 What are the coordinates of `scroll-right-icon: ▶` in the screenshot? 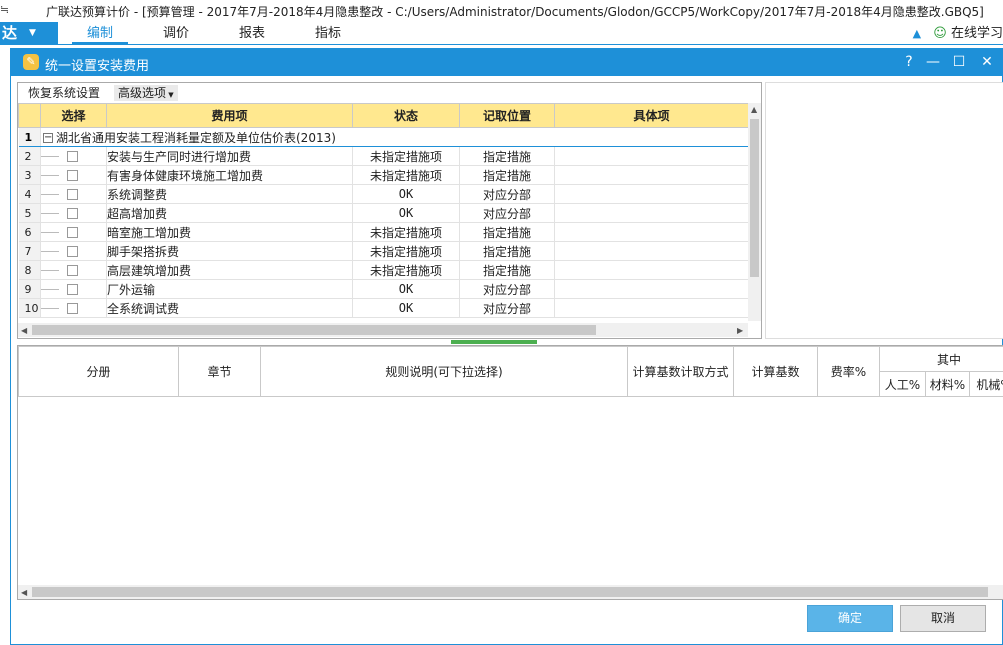 It's located at (740, 330).